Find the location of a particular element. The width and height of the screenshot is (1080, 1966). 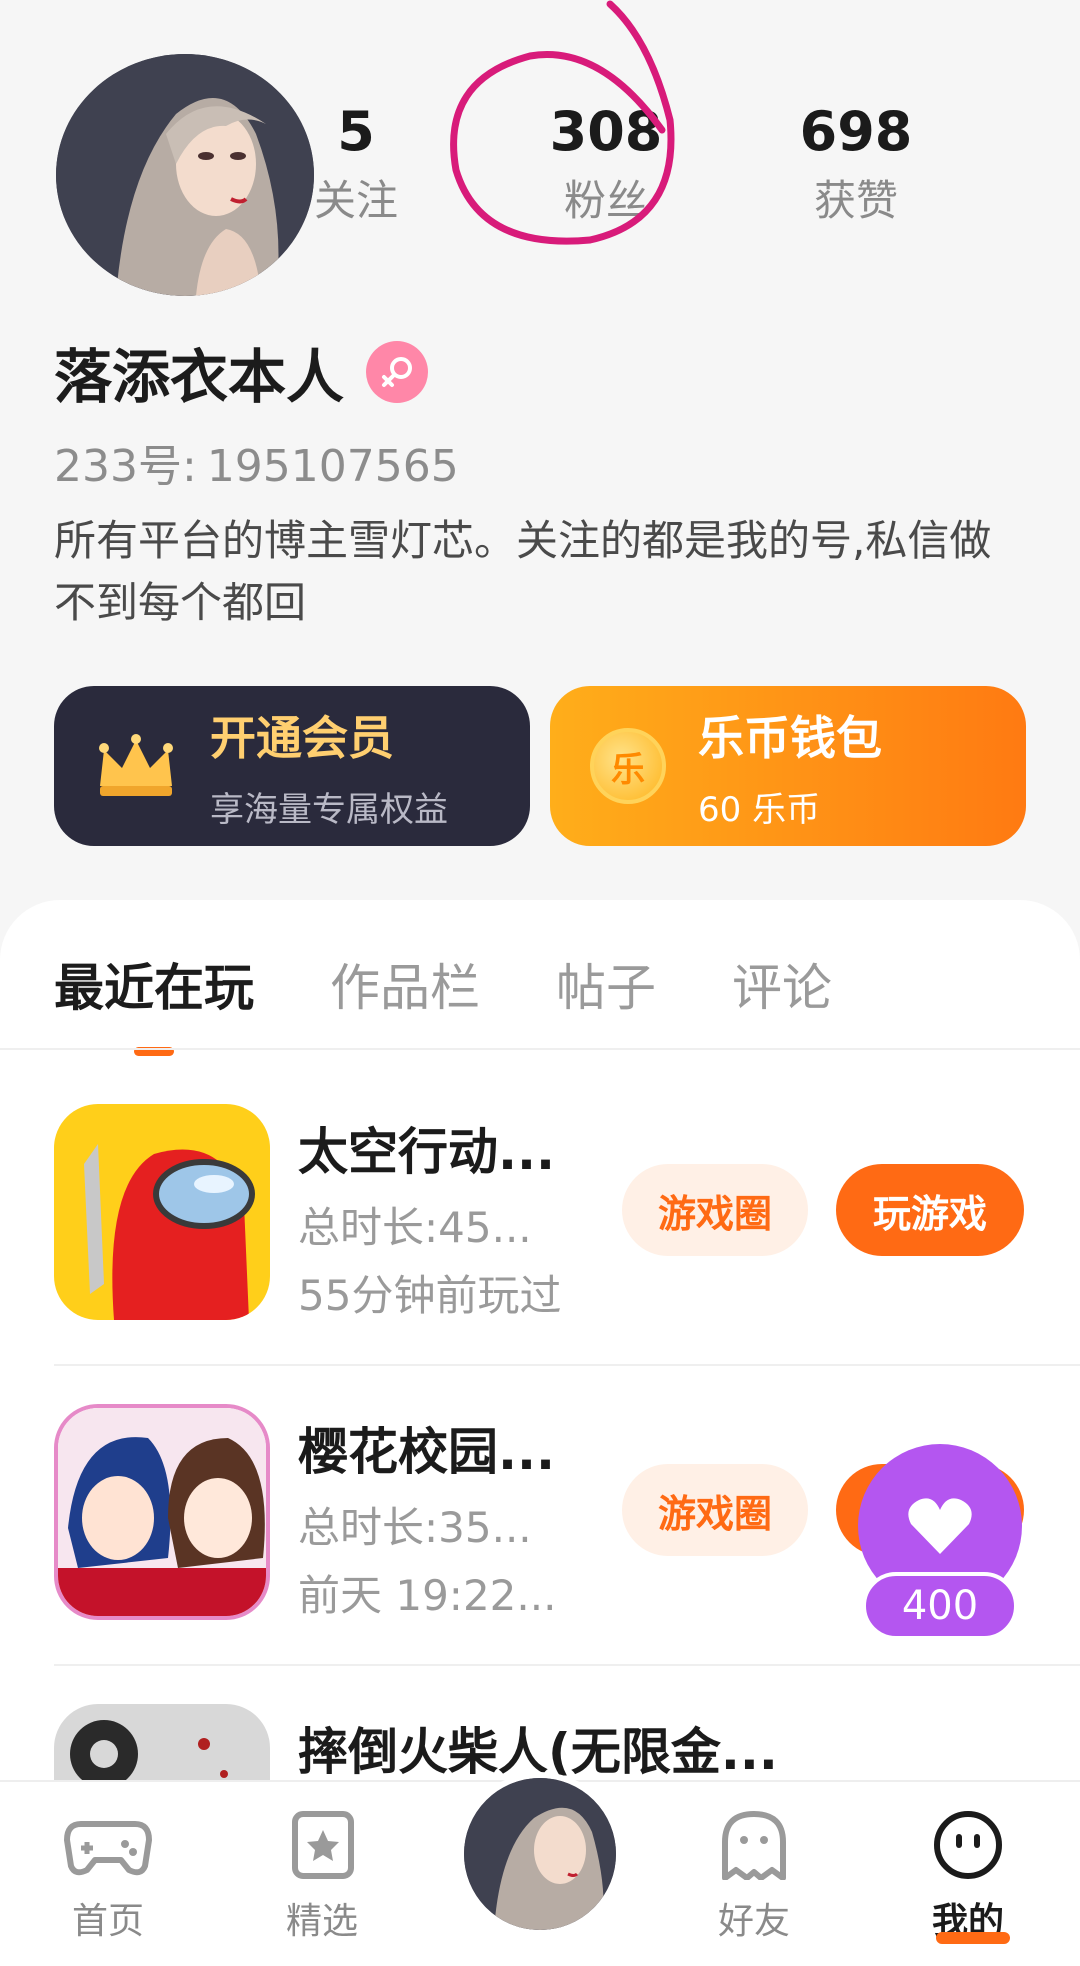

game-row: 太空行动... 总时长:45... 55分钟前玩过 游戏圈 玩游戏 is located at coordinates (567, 1254).